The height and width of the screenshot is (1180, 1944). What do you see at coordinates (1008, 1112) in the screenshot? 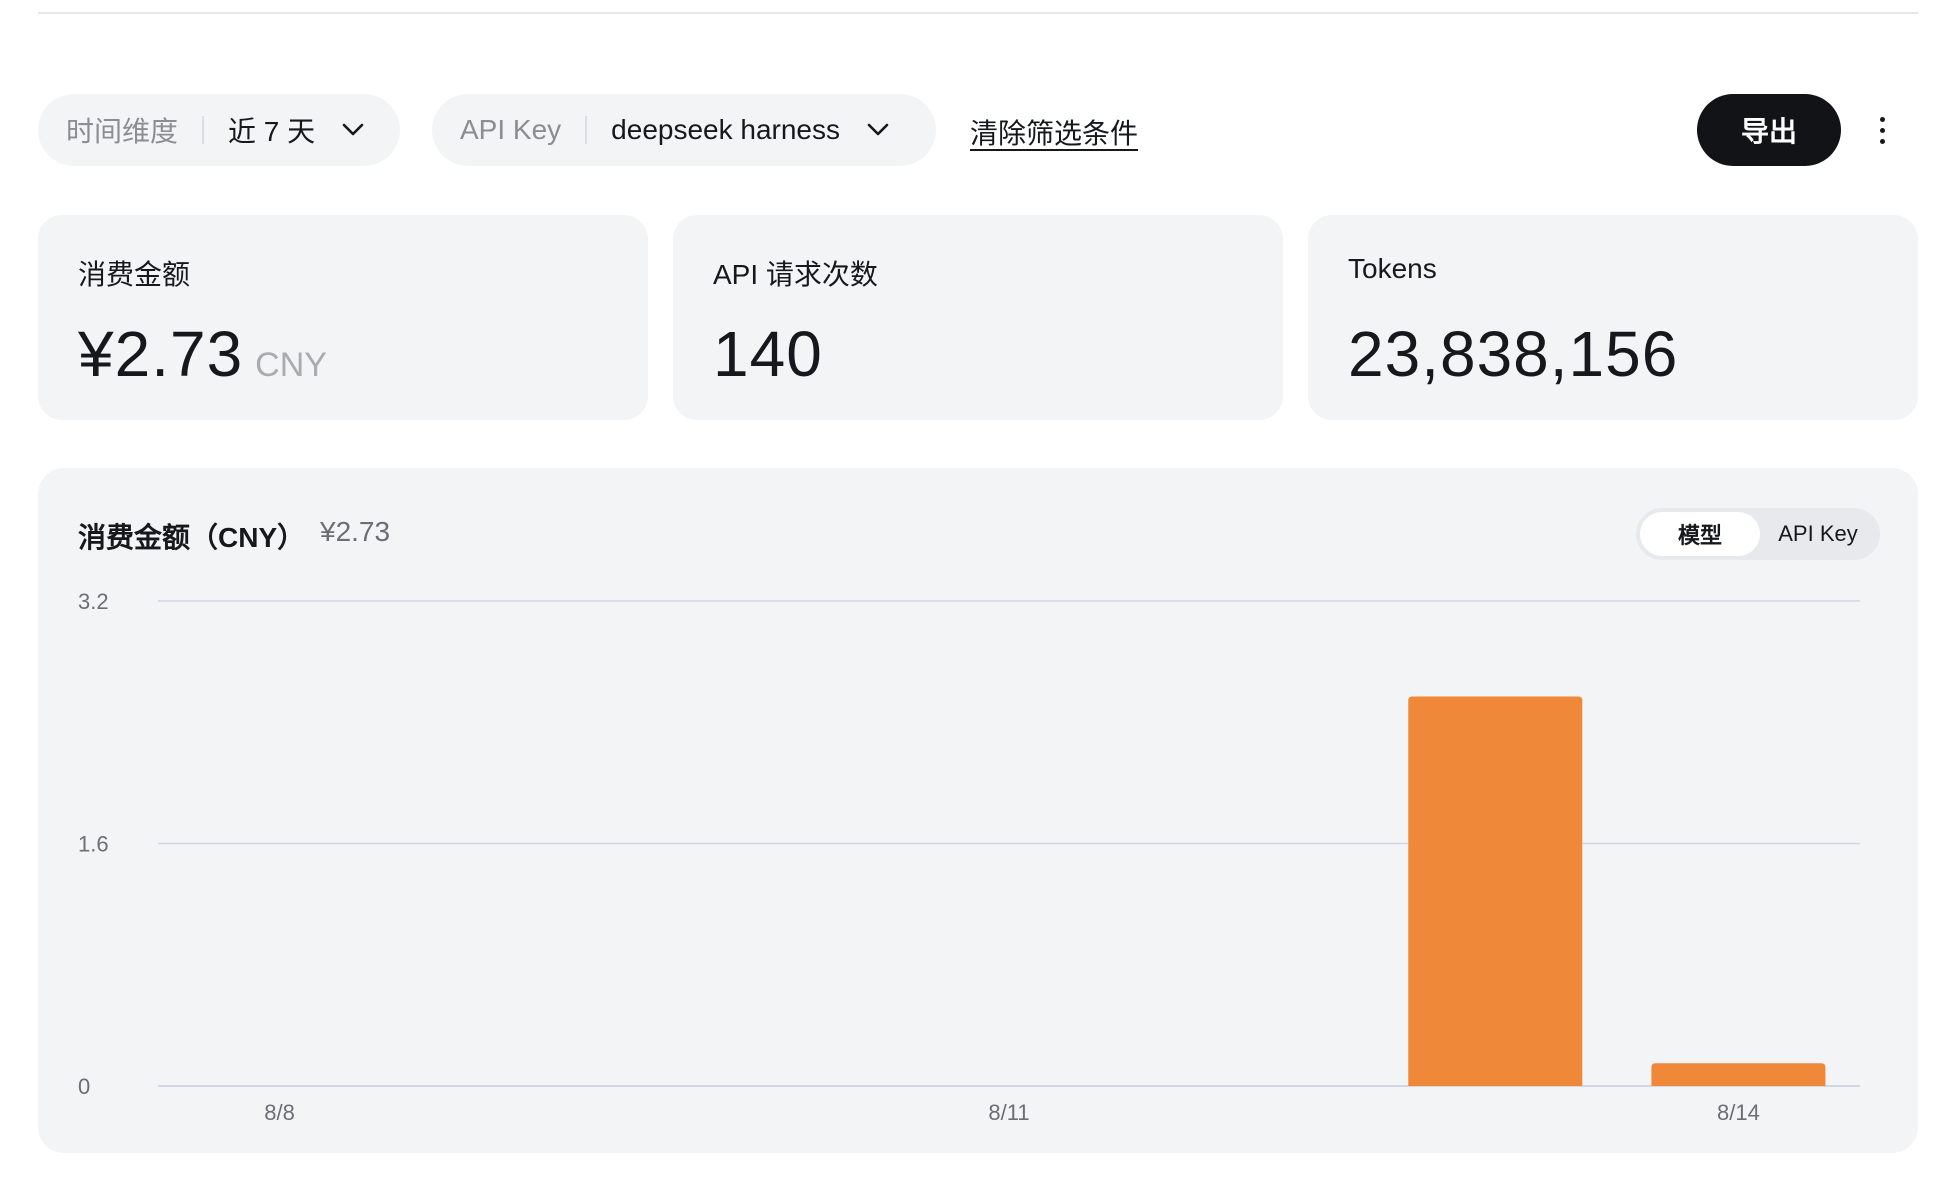
I see `x-tick-label: 8/11` at bounding box center [1008, 1112].